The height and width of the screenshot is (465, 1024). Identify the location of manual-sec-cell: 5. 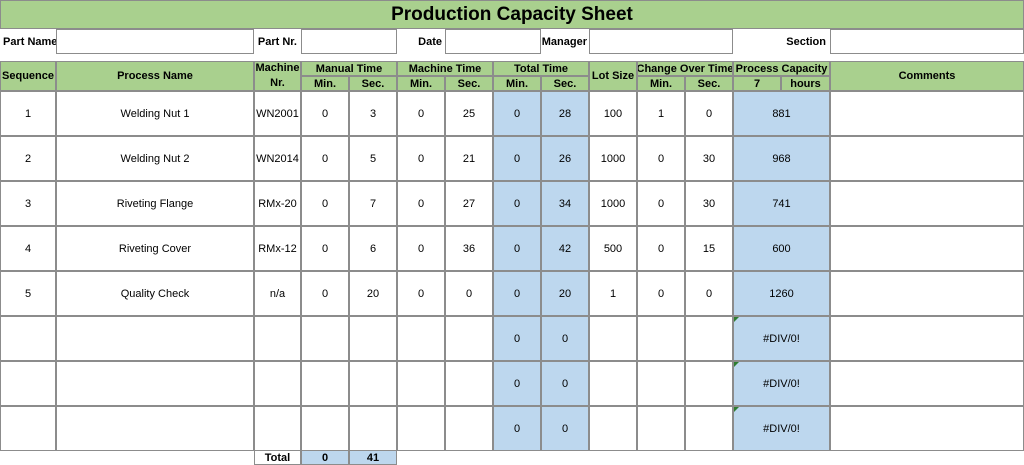
(373, 158).